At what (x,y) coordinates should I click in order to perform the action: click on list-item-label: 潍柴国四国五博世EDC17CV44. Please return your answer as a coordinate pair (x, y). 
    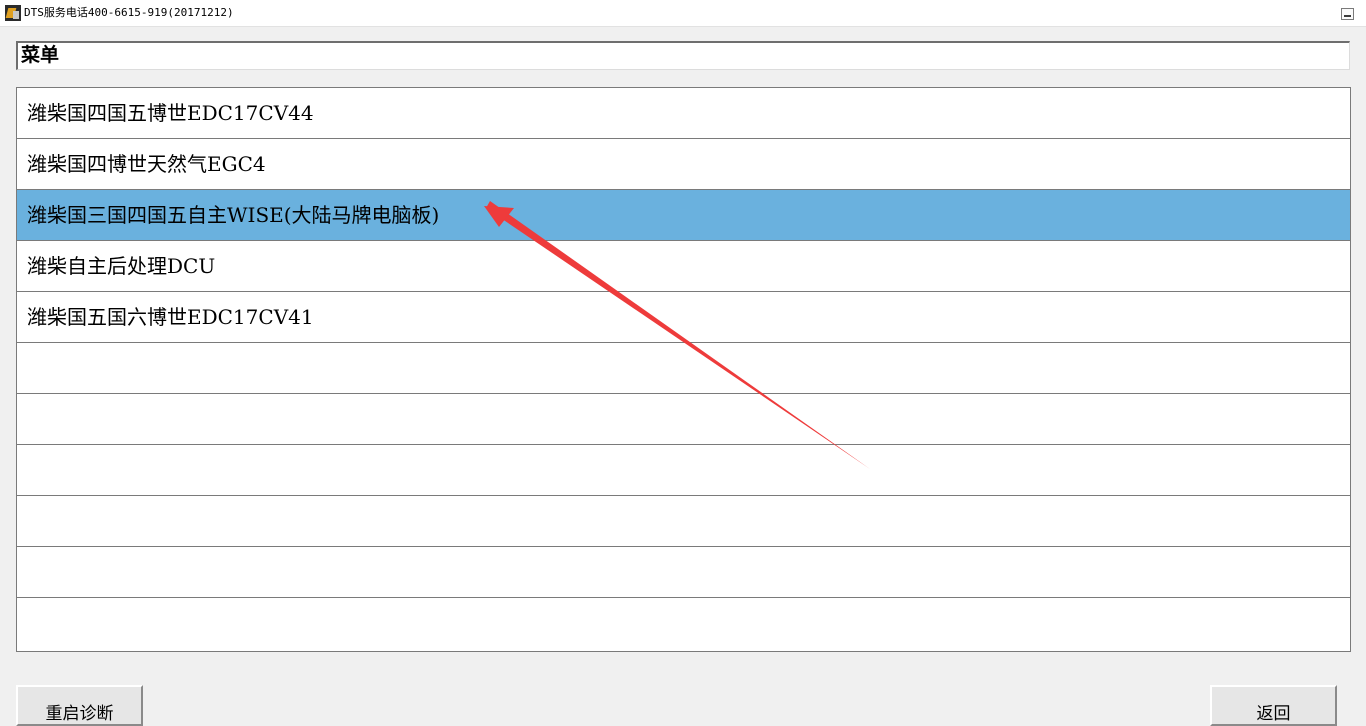
    Looking at the image, I should click on (170, 113).